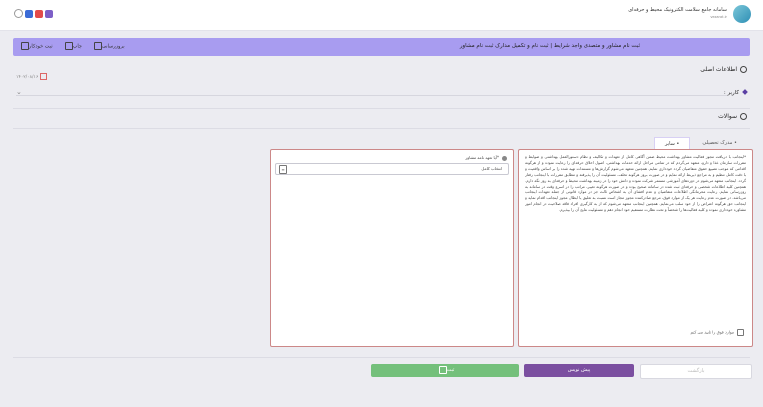 The width and height of the screenshot is (763, 407). Describe the element at coordinates (36, 46) in the screenshot. I see `auto-save-button: ثبت خودکار` at that location.